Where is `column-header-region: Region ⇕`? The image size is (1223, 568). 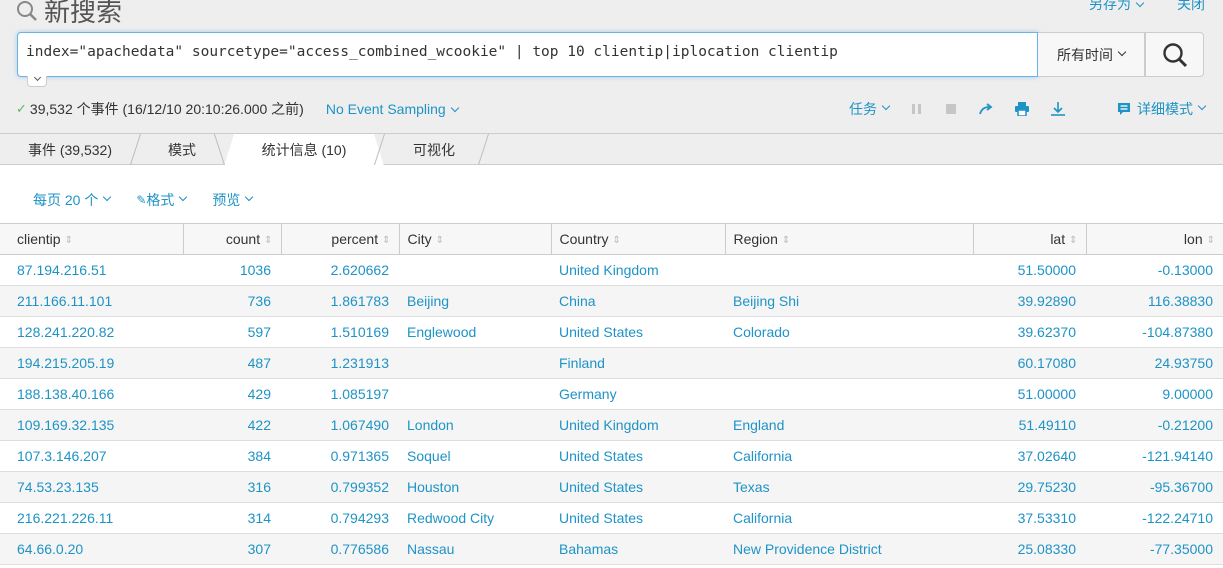 column-header-region: Region ⇕ is located at coordinates (848, 239).